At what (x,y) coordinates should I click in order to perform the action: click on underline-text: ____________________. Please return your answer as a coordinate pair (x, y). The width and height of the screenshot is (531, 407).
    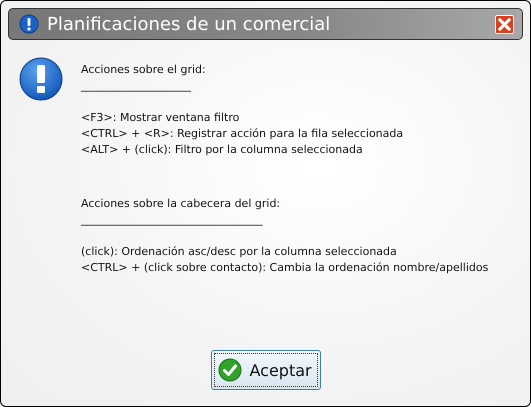
    Looking at the image, I should click on (136, 86).